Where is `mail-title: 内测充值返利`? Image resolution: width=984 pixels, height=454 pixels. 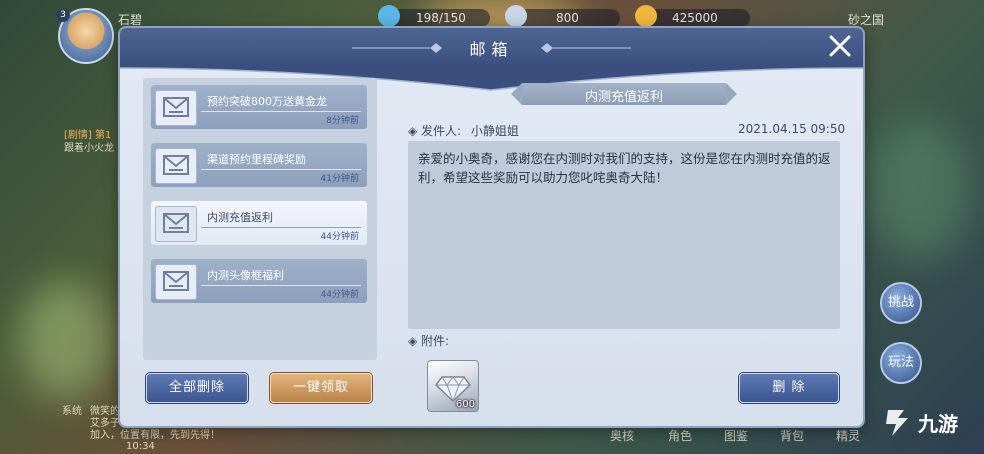
mail-title: 内测充值返利 is located at coordinates (240, 217).